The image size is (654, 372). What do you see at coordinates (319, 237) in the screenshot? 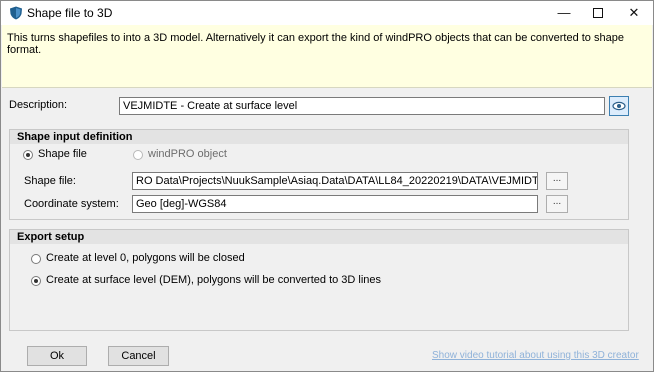
I see `export-setup-header: Export setup` at bounding box center [319, 237].